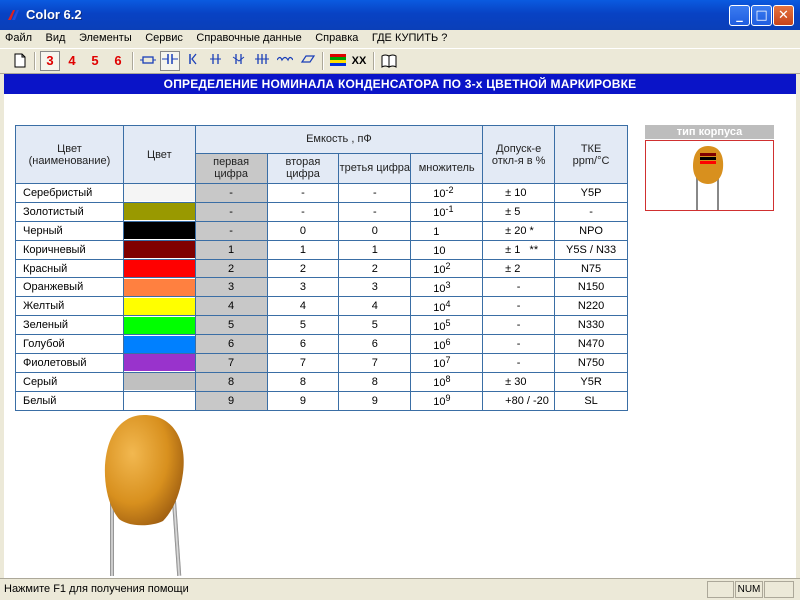  What do you see at coordinates (739, 15) in the screenshot?
I see `minimize-button: _` at bounding box center [739, 15].